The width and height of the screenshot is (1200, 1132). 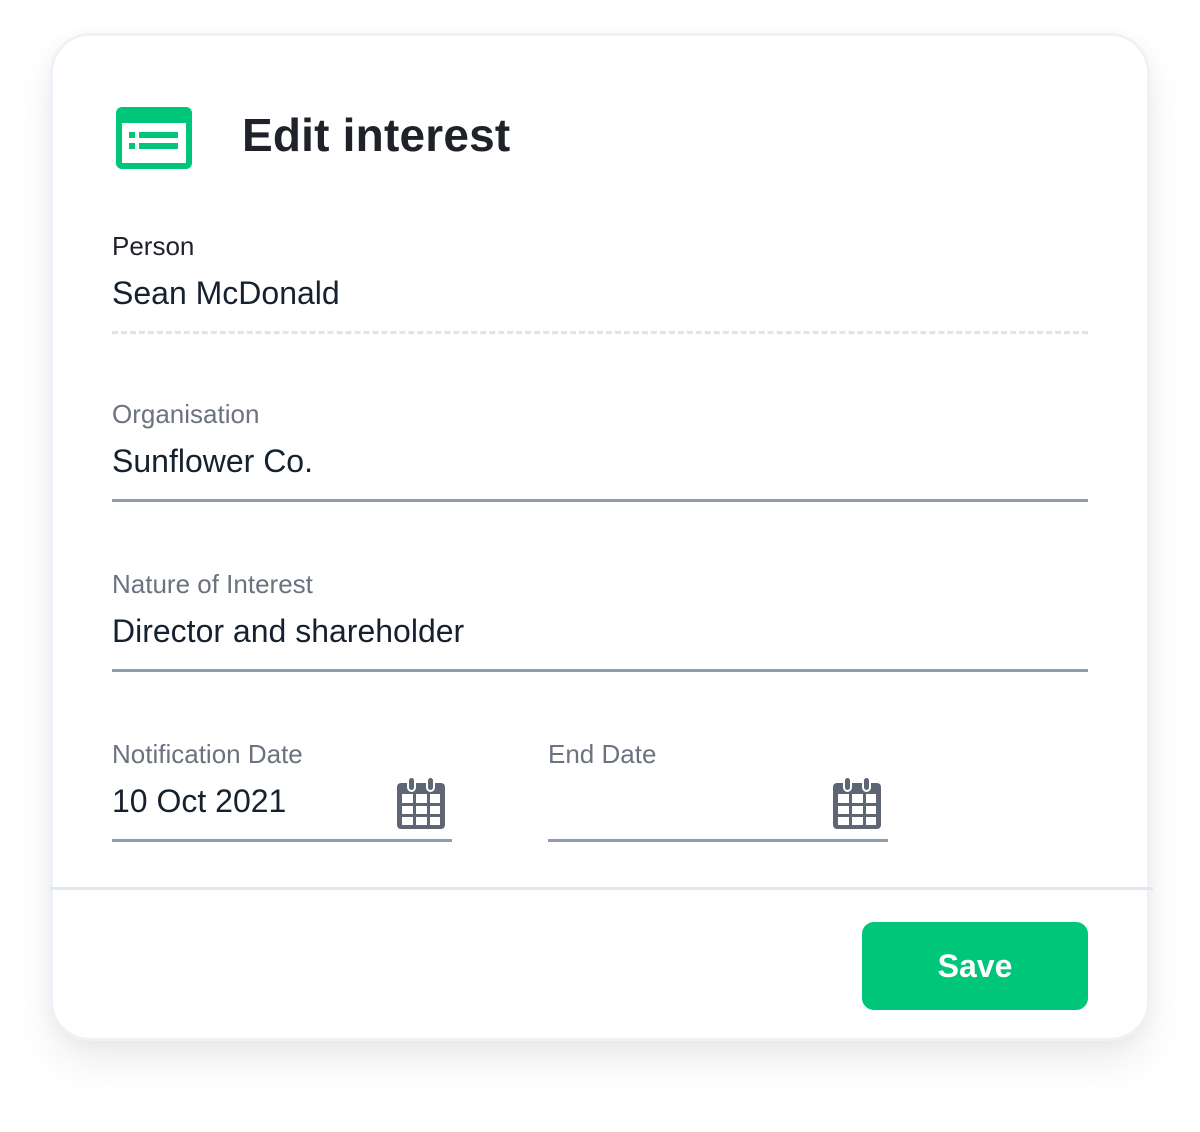 What do you see at coordinates (199, 801) in the screenshot?
I see `notification-date-input: 10 Oct 2021` at bounding box center [199, 801].